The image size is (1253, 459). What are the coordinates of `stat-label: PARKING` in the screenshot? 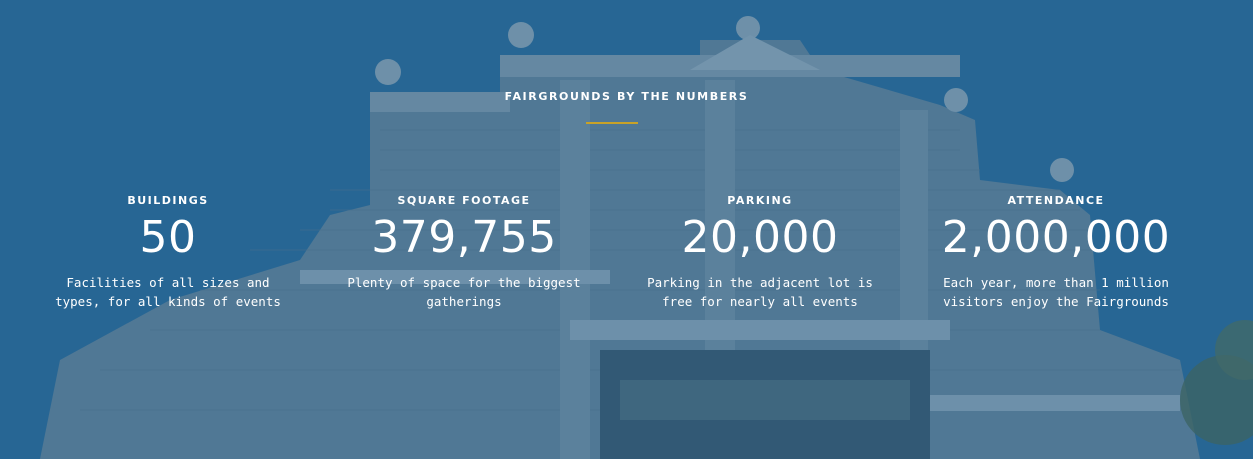 It's located at (760, 200).